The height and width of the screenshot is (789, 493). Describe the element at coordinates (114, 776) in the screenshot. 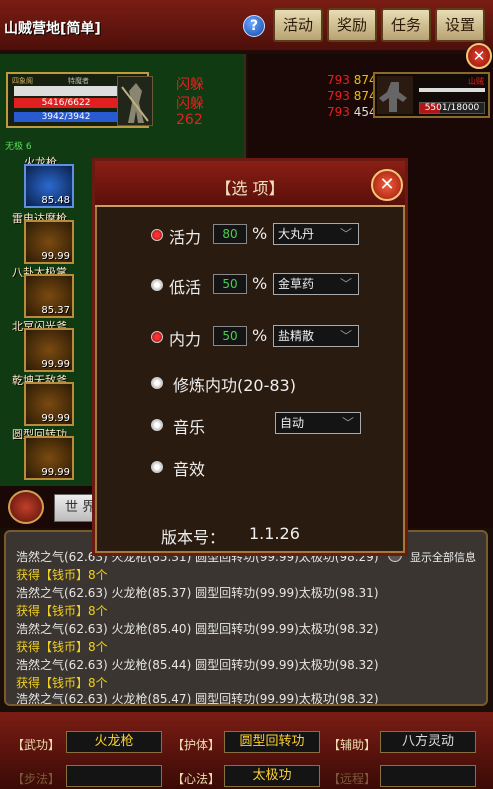

I see `step-skill-slot` at that location.